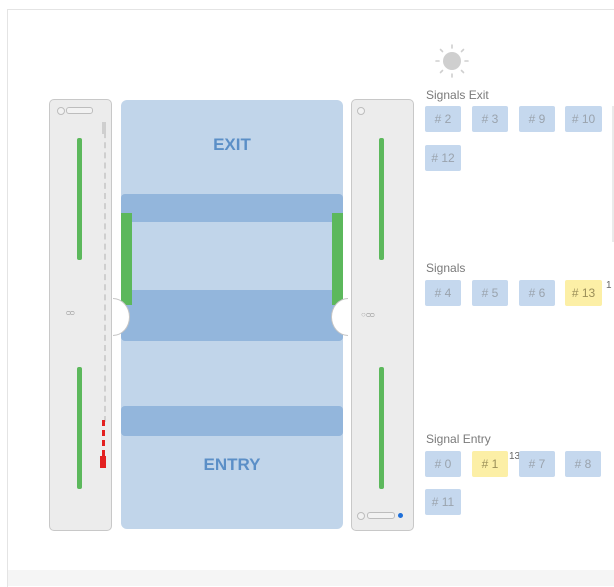  Describe the element at coordinates (458, 439) in the screenshot. I see `signal-entry-title: Signal Entry` at that location.